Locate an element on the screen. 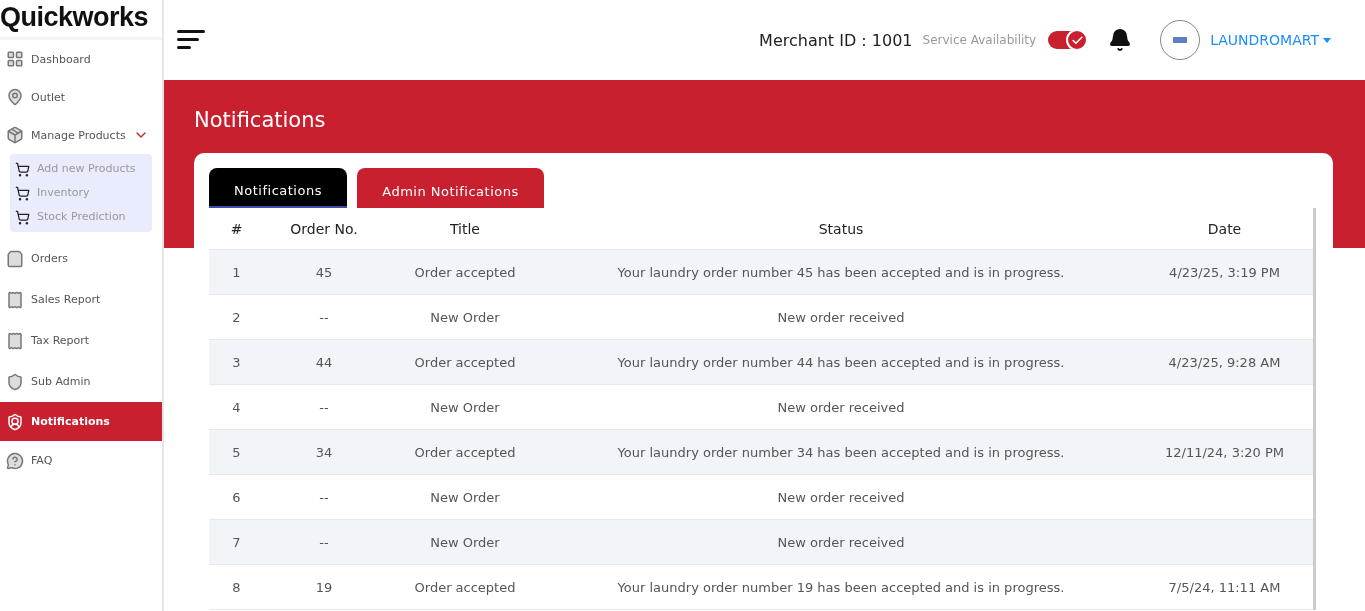 This screenshot has height=611, width=1365. table-cell-text: 4/23/25, 9:28 AM is located at coordinates (1224, 362).